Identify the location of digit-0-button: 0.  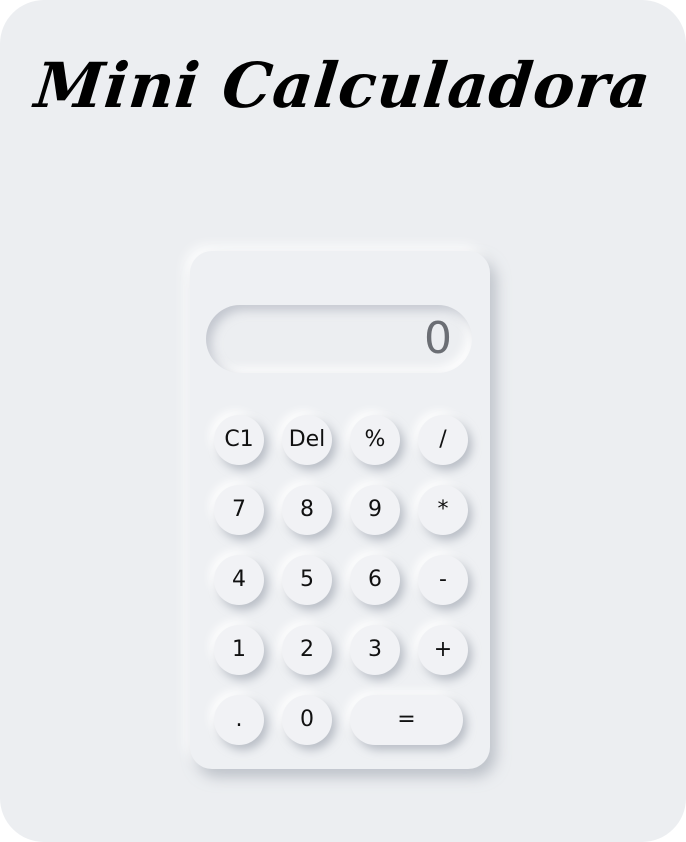
(307, 720).